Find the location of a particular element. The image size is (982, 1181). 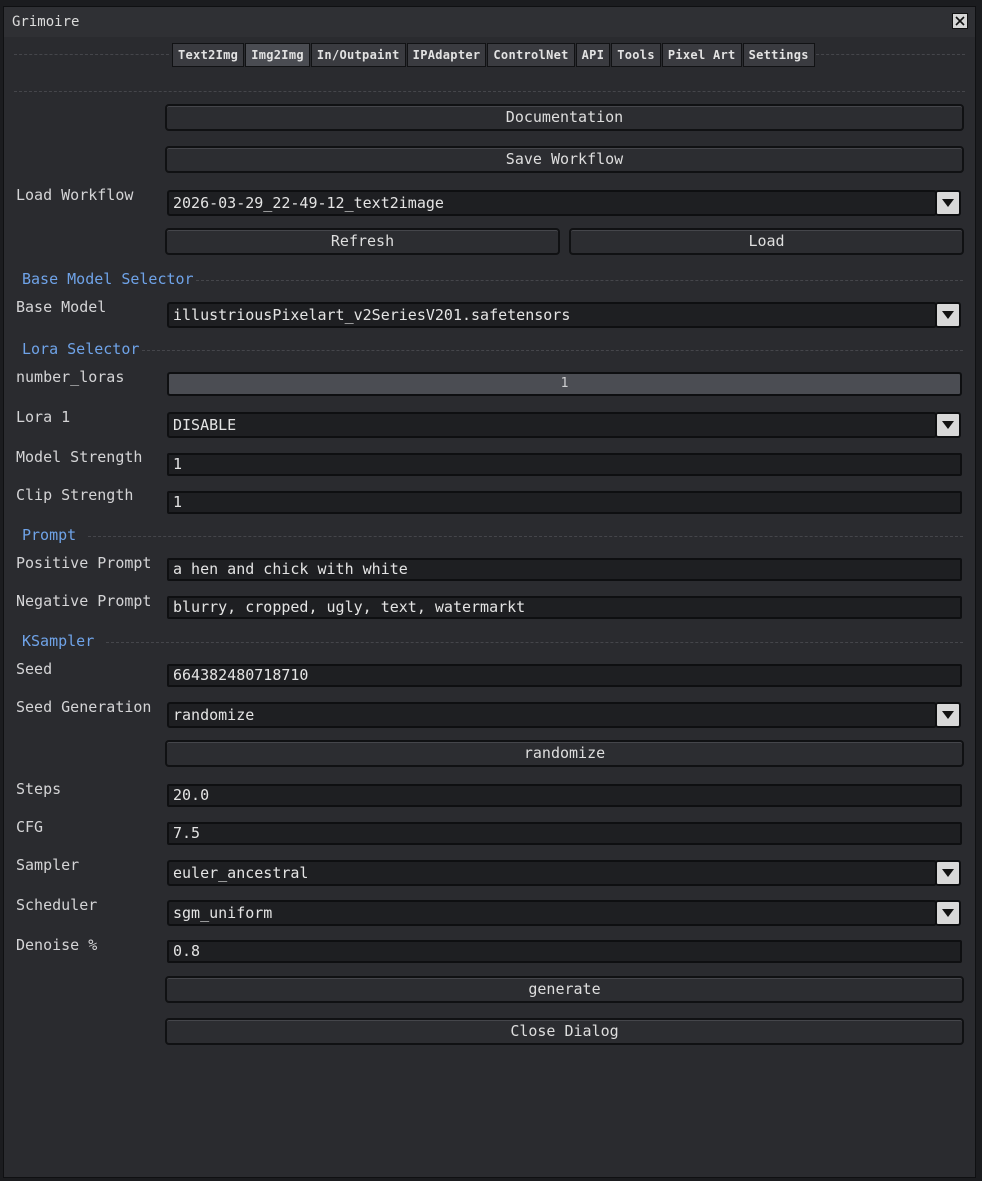

model-strength-label: Model Strength is located at coordinates (79, 457).